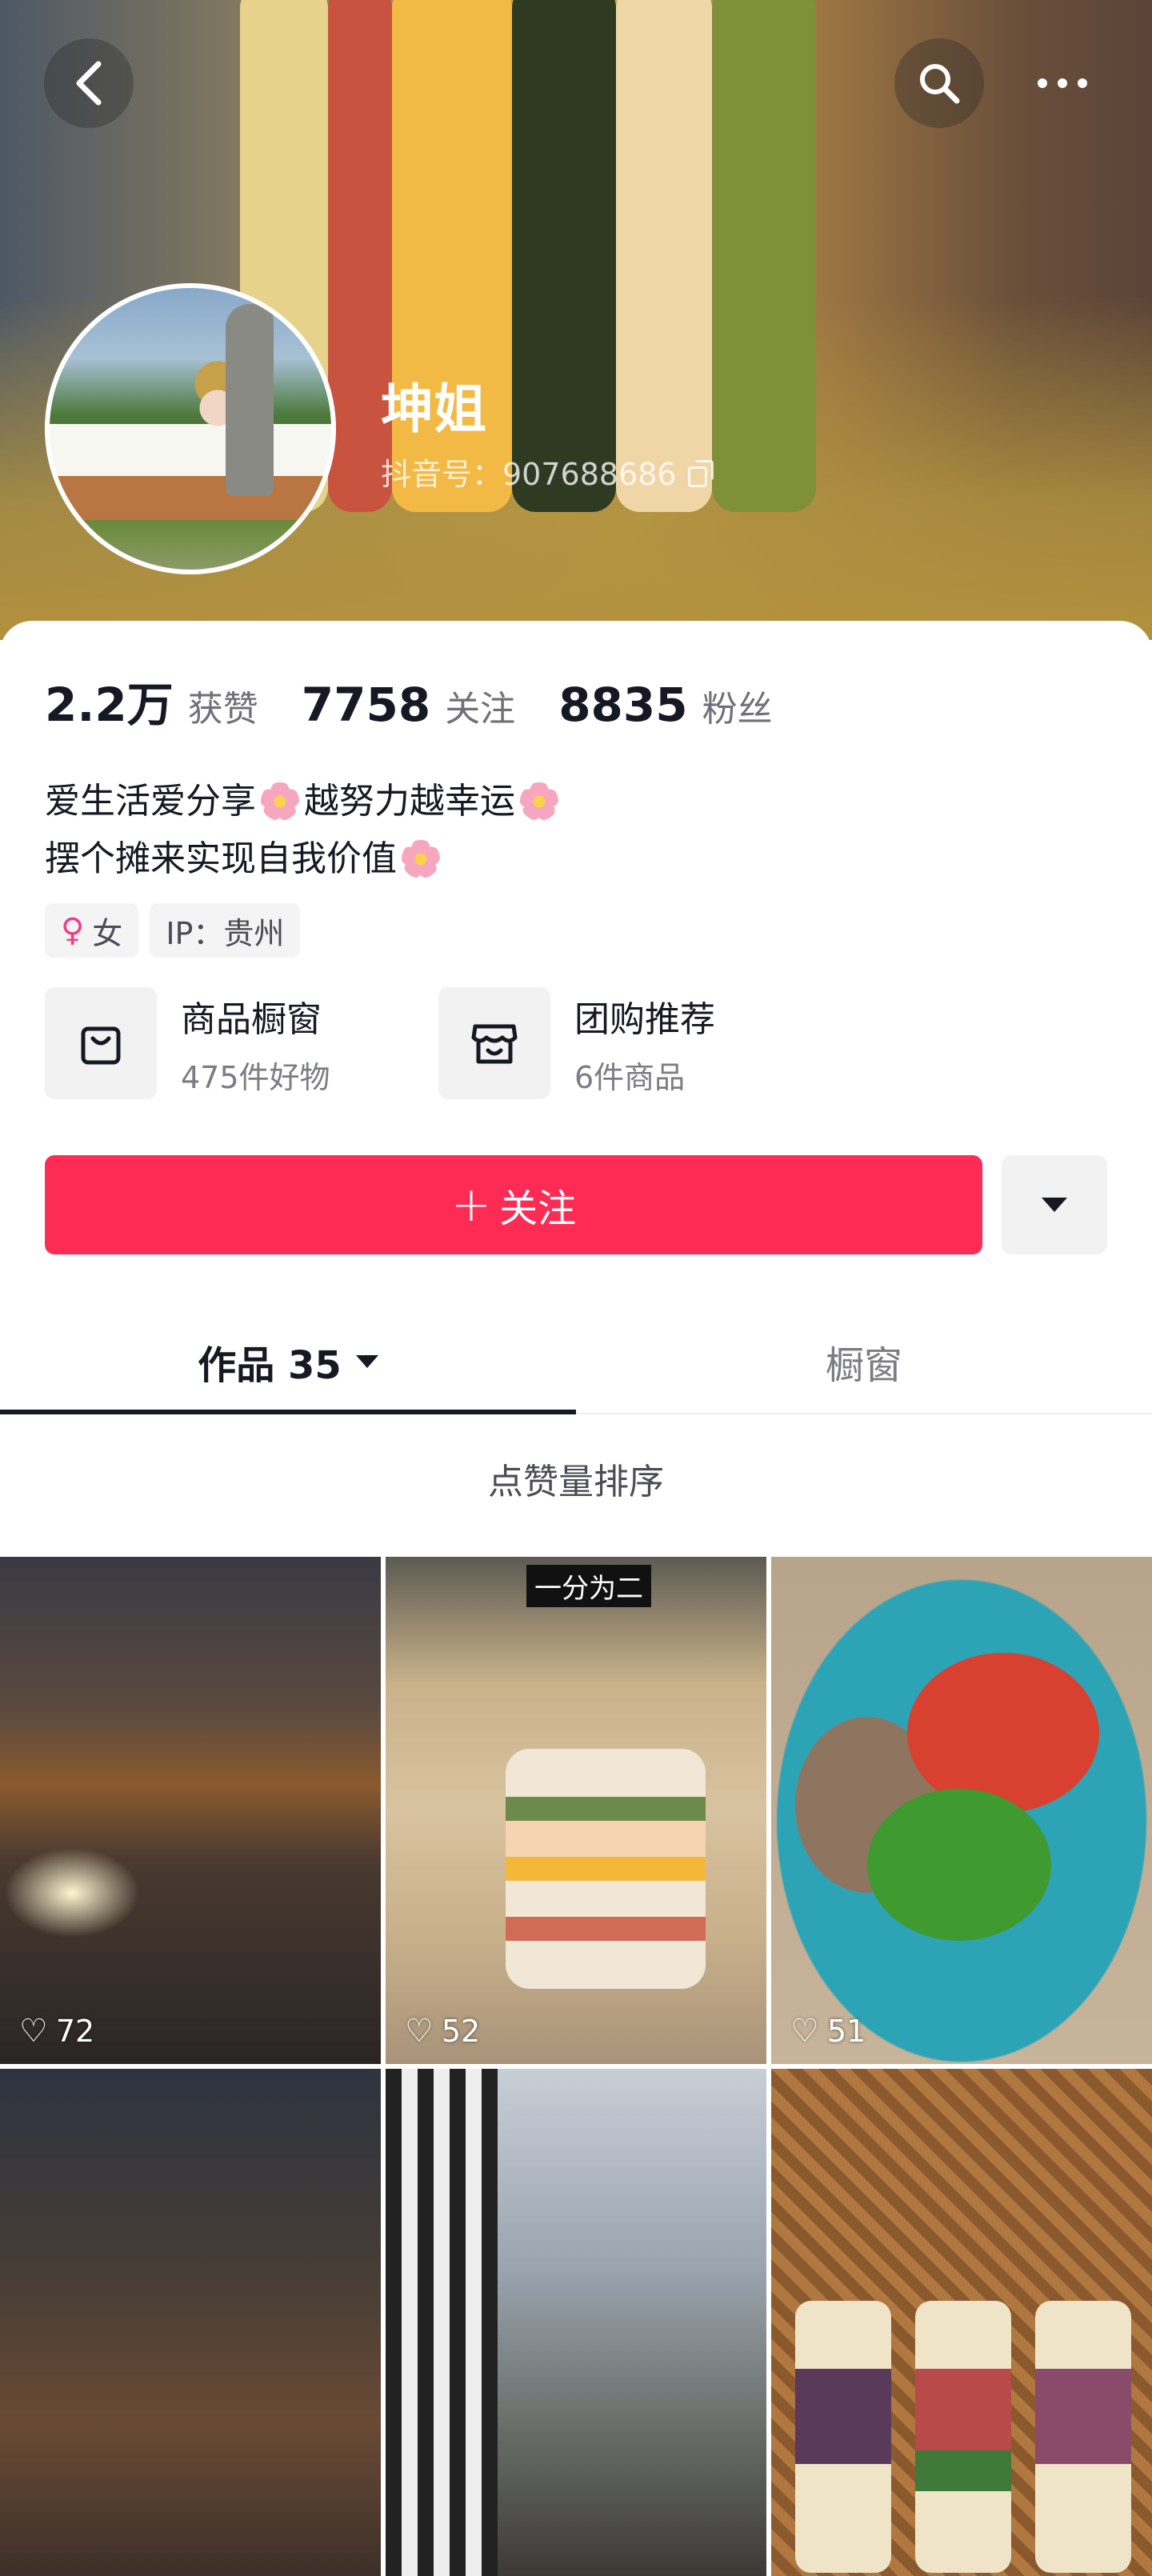 The width and height of the screenshot is (1152, 2576). I want to click on like-count: ♡ 52, so click(442, 2031).